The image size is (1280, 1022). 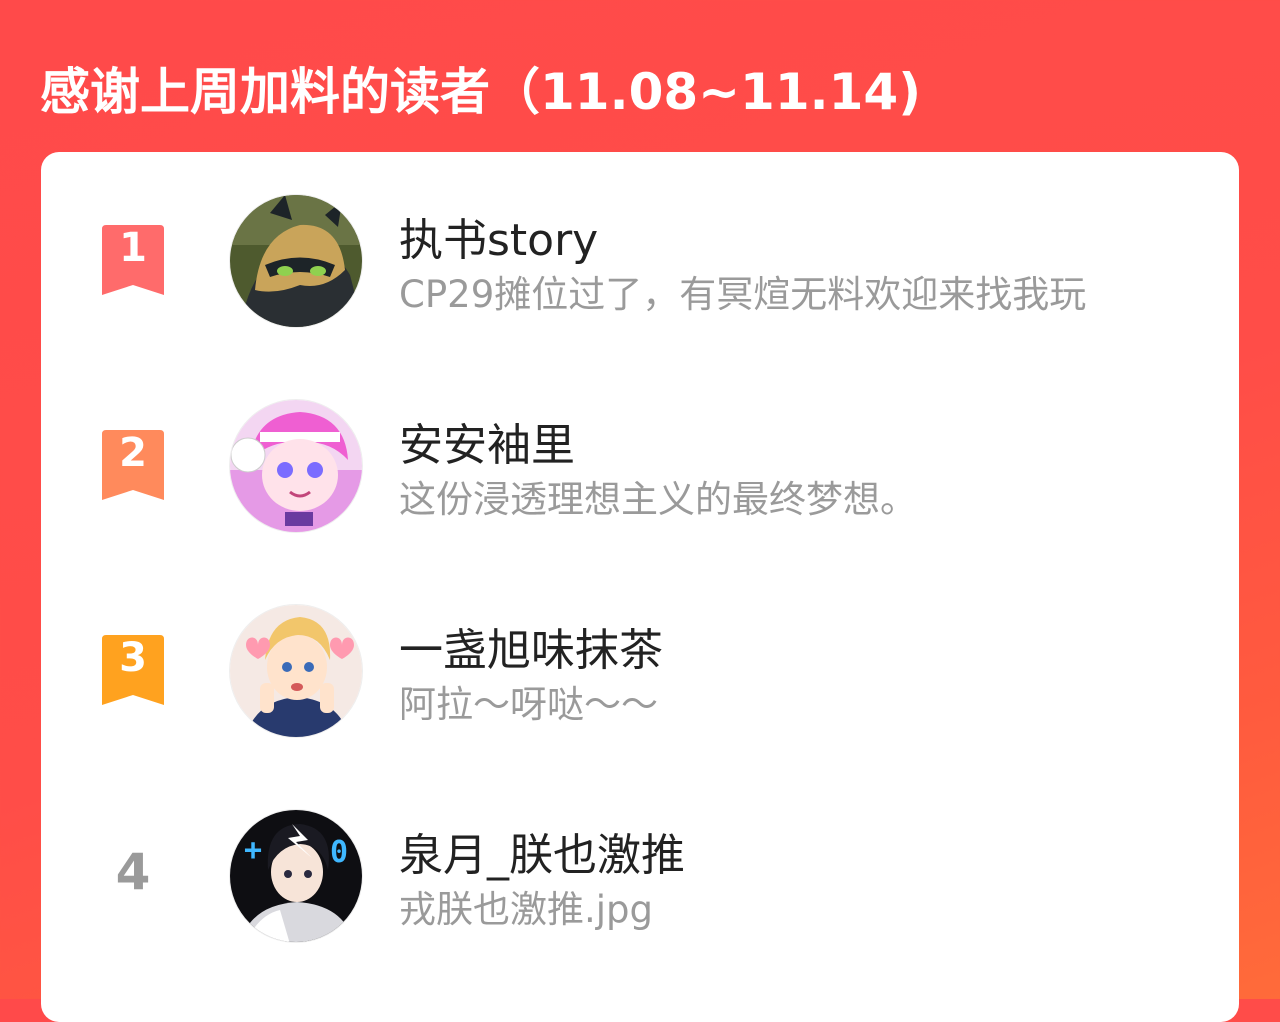 I want to click on rank-ribbon-badge: 2, so click(x=133, y=466).